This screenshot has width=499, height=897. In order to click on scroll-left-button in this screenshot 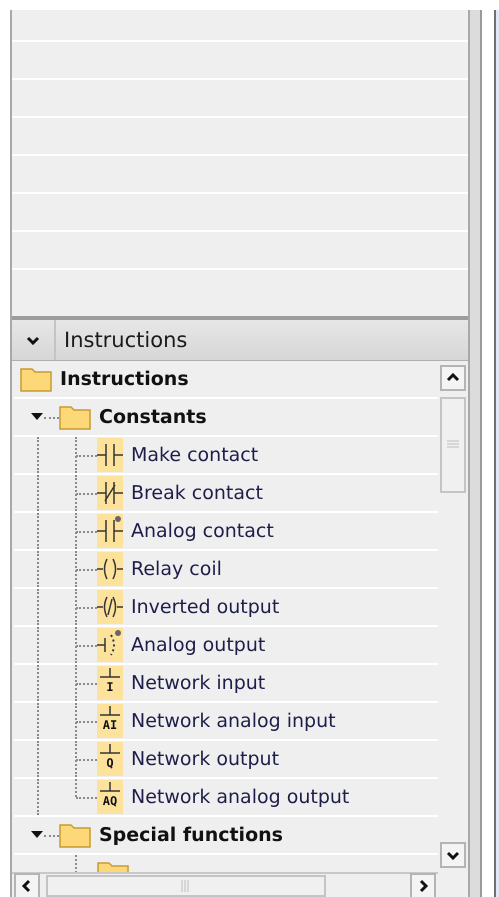, I will do `click(27, 884)`.